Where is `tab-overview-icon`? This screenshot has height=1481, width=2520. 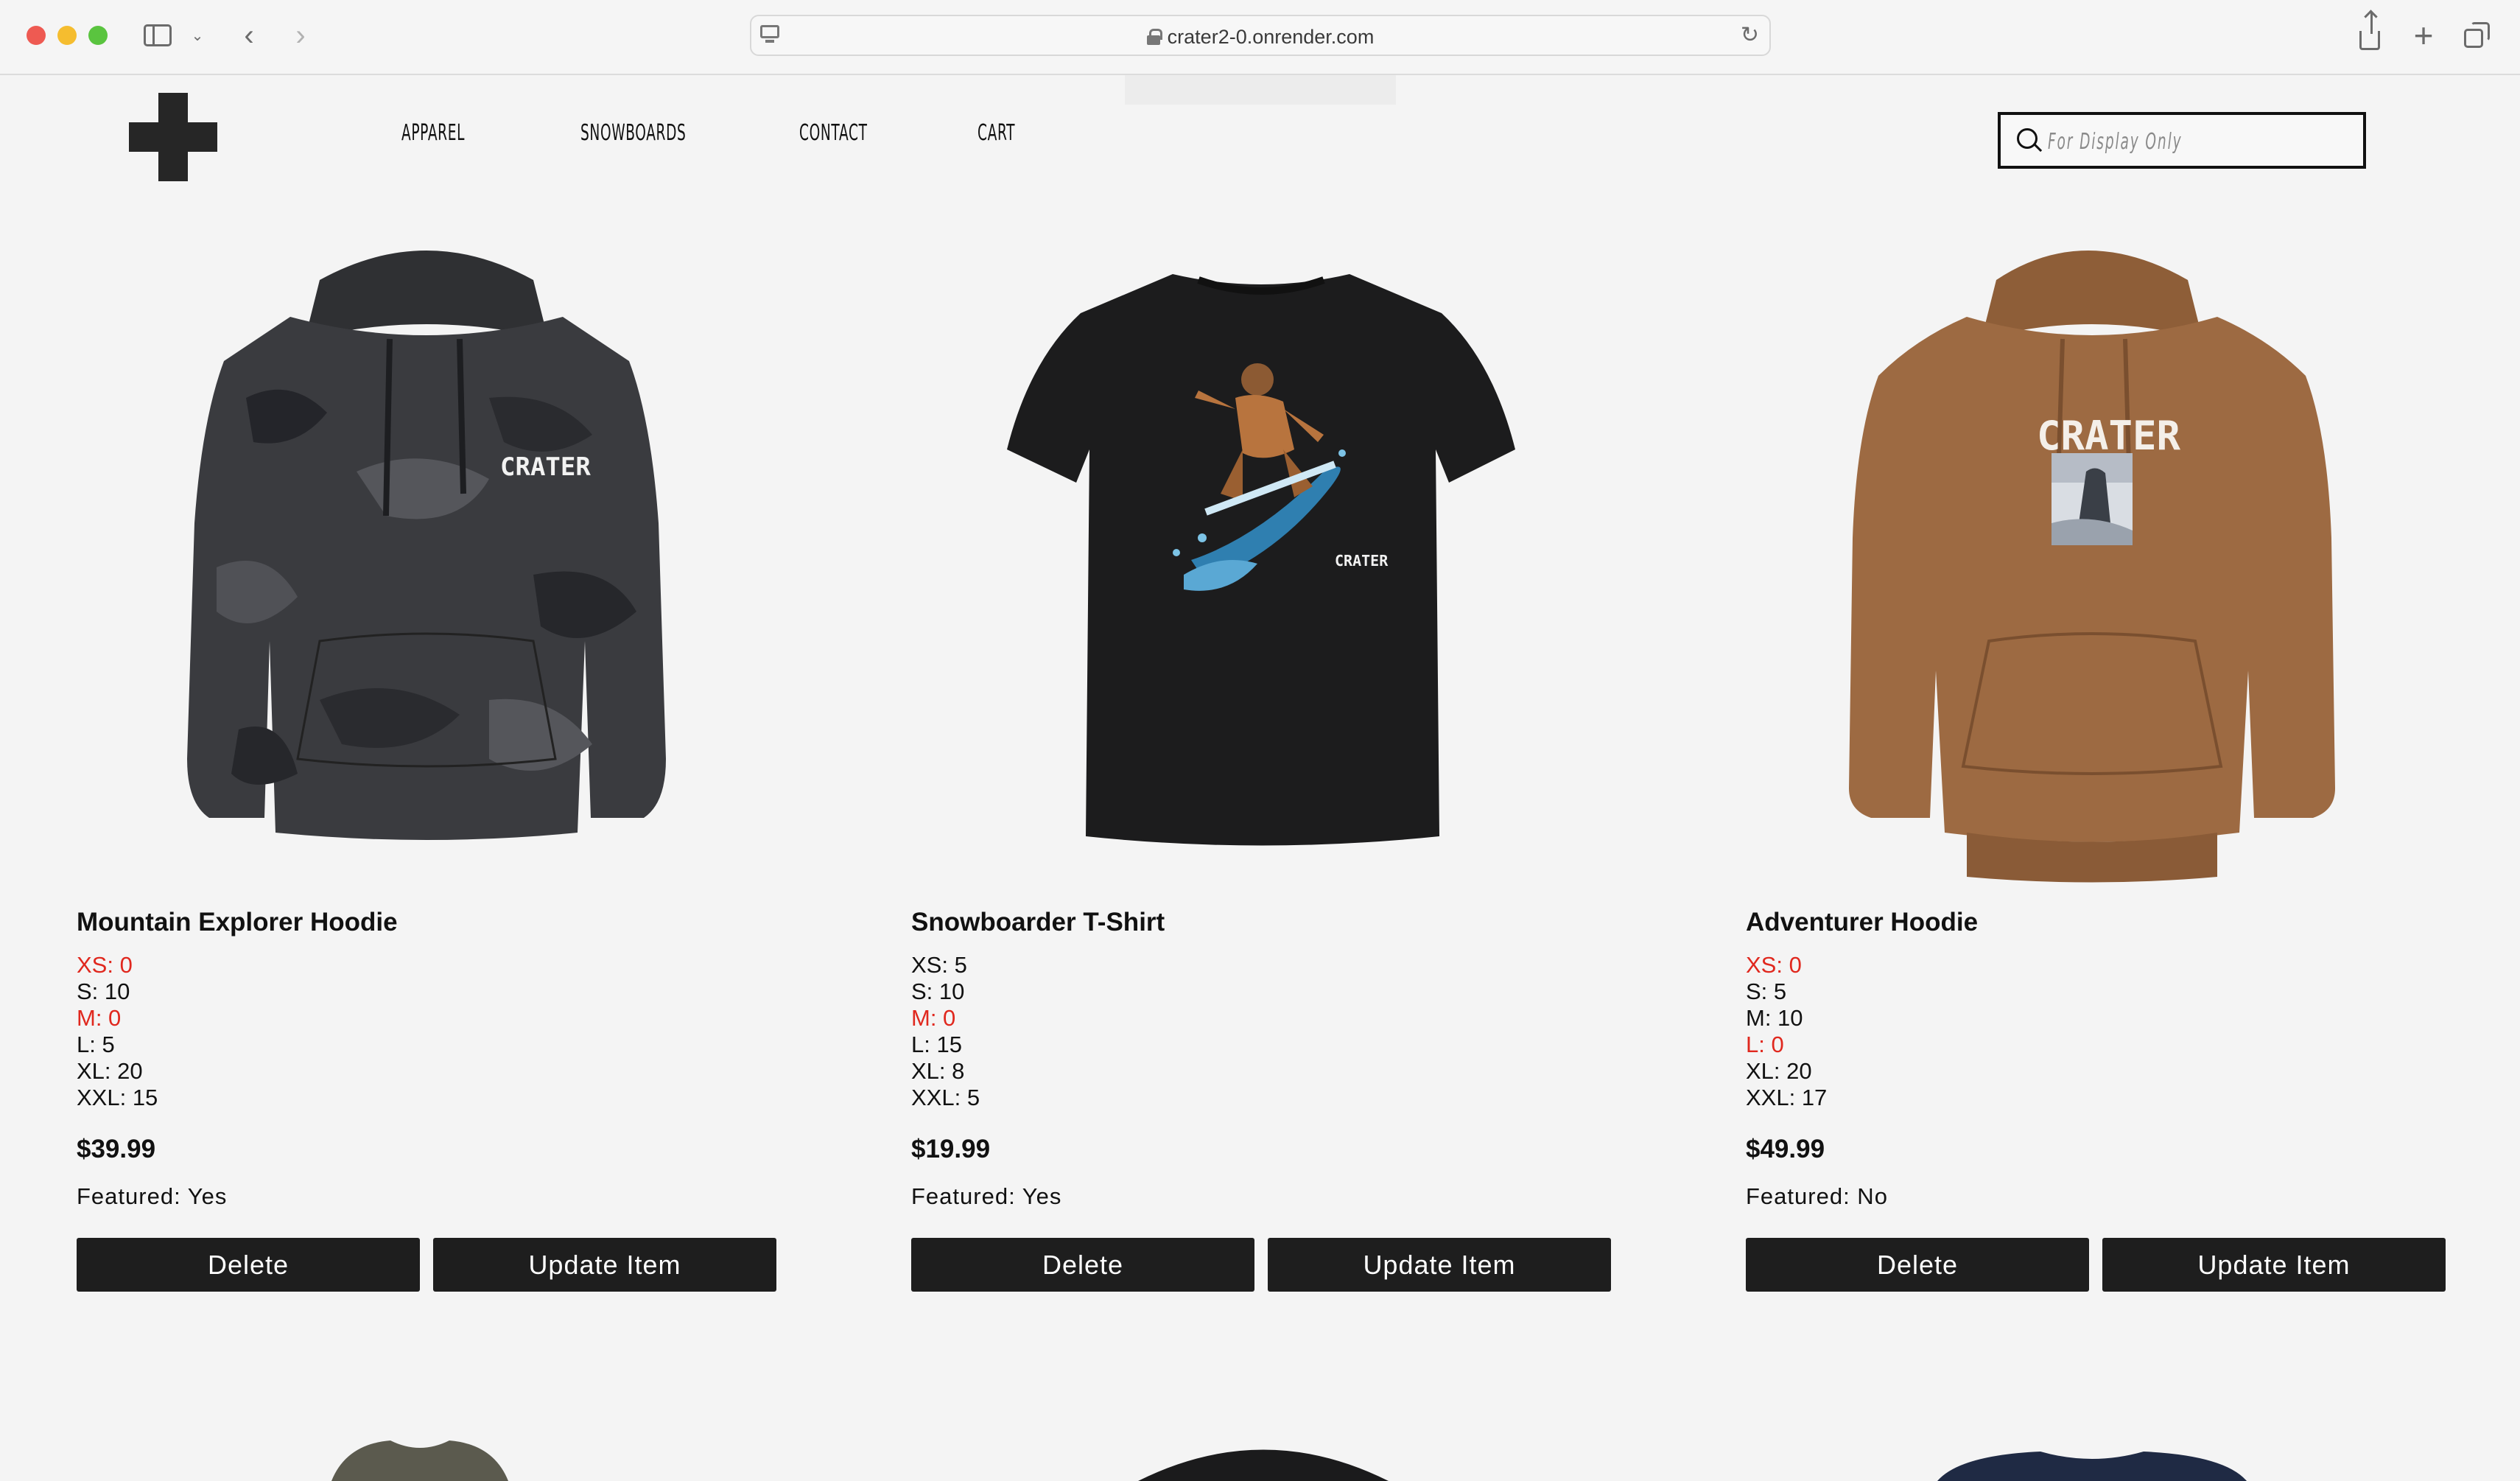 tab-overview-icon is located at coordinates (2476, 35).